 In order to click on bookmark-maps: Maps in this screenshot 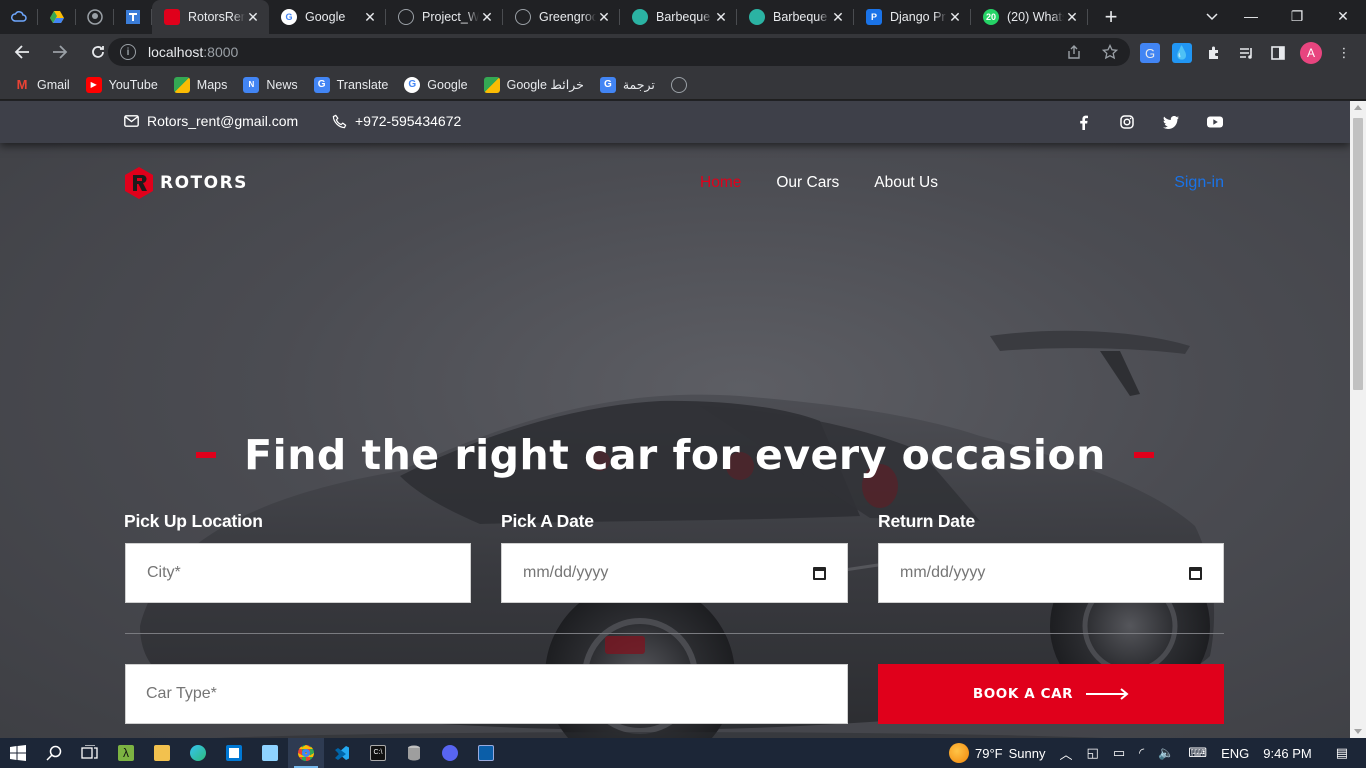, I will do `click(200, 84)`.